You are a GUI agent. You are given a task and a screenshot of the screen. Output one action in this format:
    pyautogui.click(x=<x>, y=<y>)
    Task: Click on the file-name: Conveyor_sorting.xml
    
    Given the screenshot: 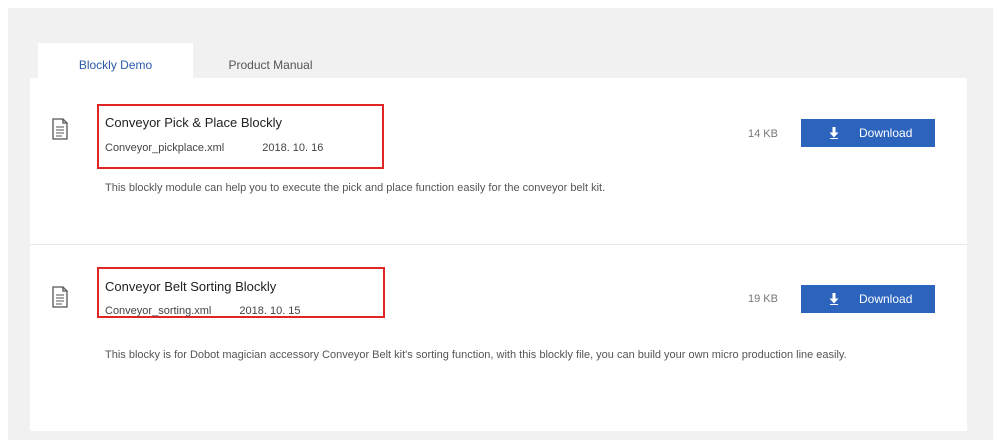 What is the action you would take?
    pyautogui.click(x=158, y=311)
    